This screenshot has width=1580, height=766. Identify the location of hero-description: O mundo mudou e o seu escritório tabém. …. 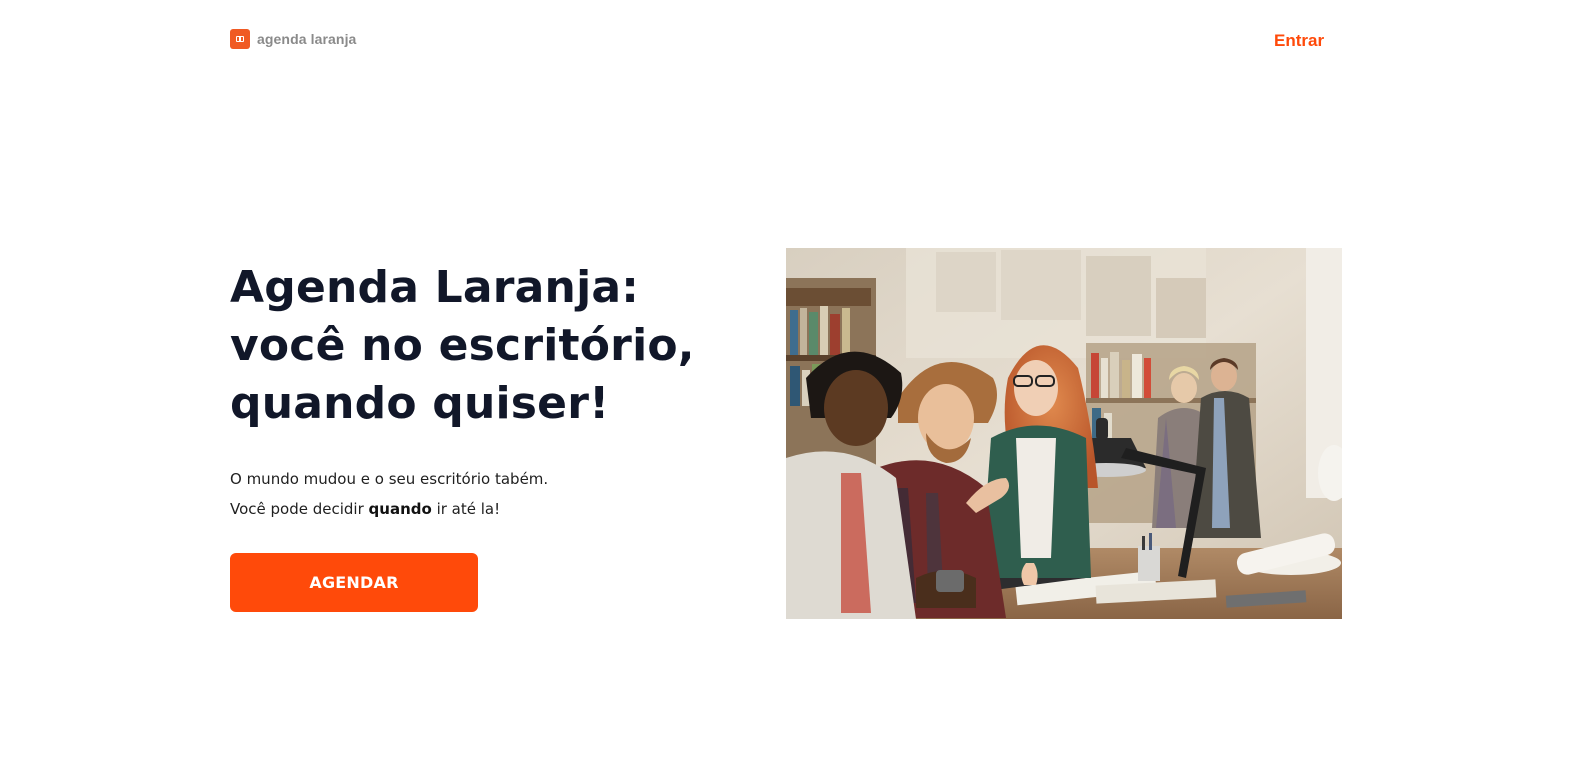
(389, 494).